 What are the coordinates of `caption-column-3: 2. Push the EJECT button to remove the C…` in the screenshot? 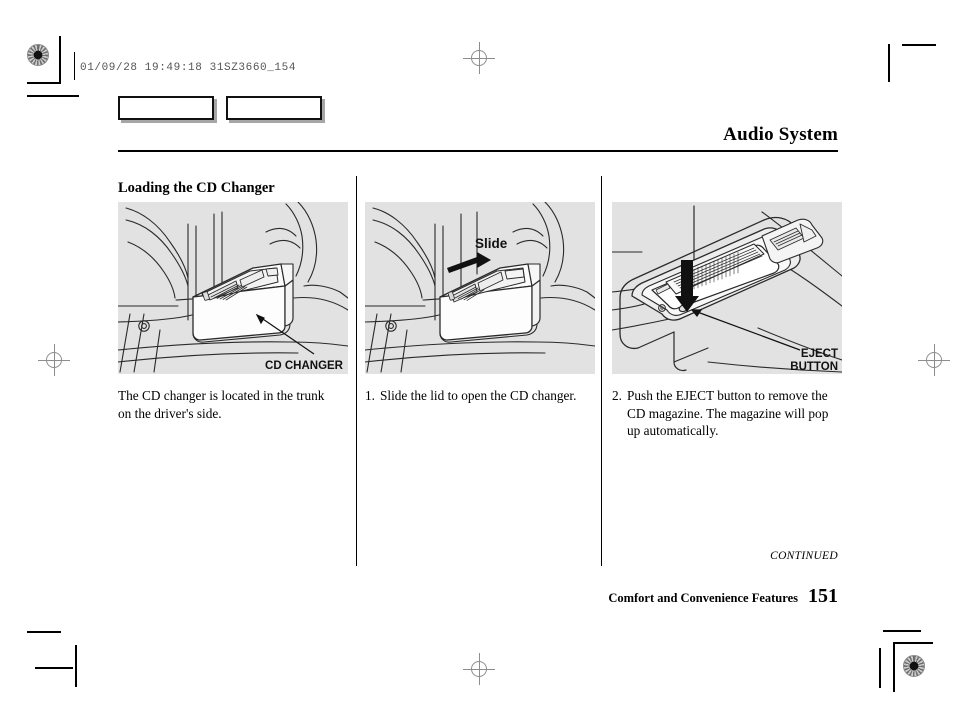 It's located at (726, 413).